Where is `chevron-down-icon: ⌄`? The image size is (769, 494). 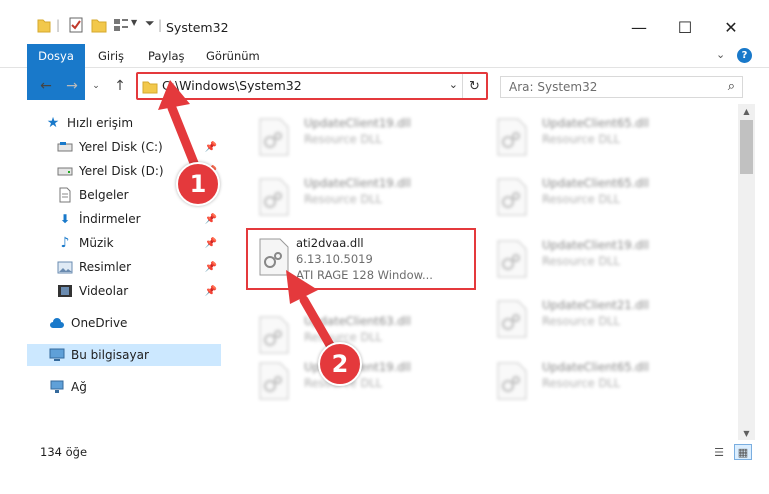 chevron-down-icon: ⌄ is located at coordinates (453, 84).